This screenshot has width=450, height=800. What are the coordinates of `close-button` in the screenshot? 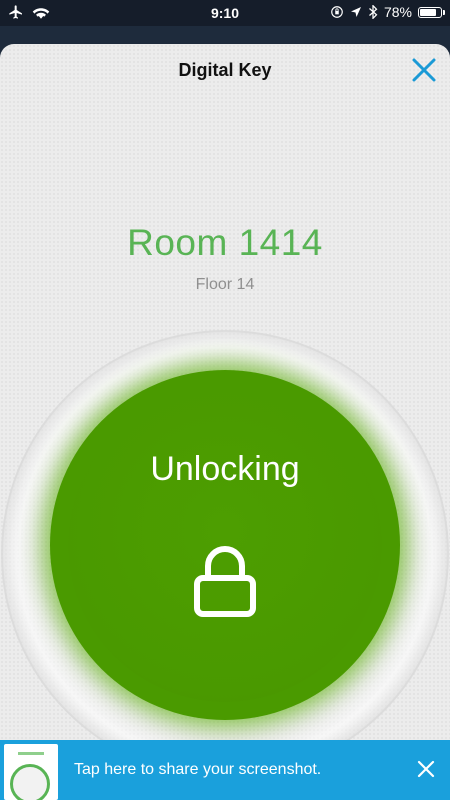 It's located at (424, 70).